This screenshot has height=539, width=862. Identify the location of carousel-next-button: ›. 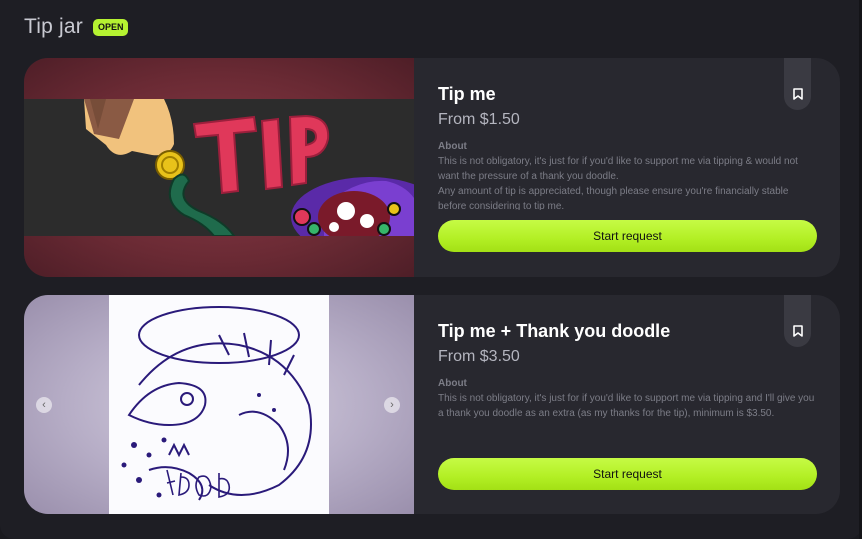
(392, 405).